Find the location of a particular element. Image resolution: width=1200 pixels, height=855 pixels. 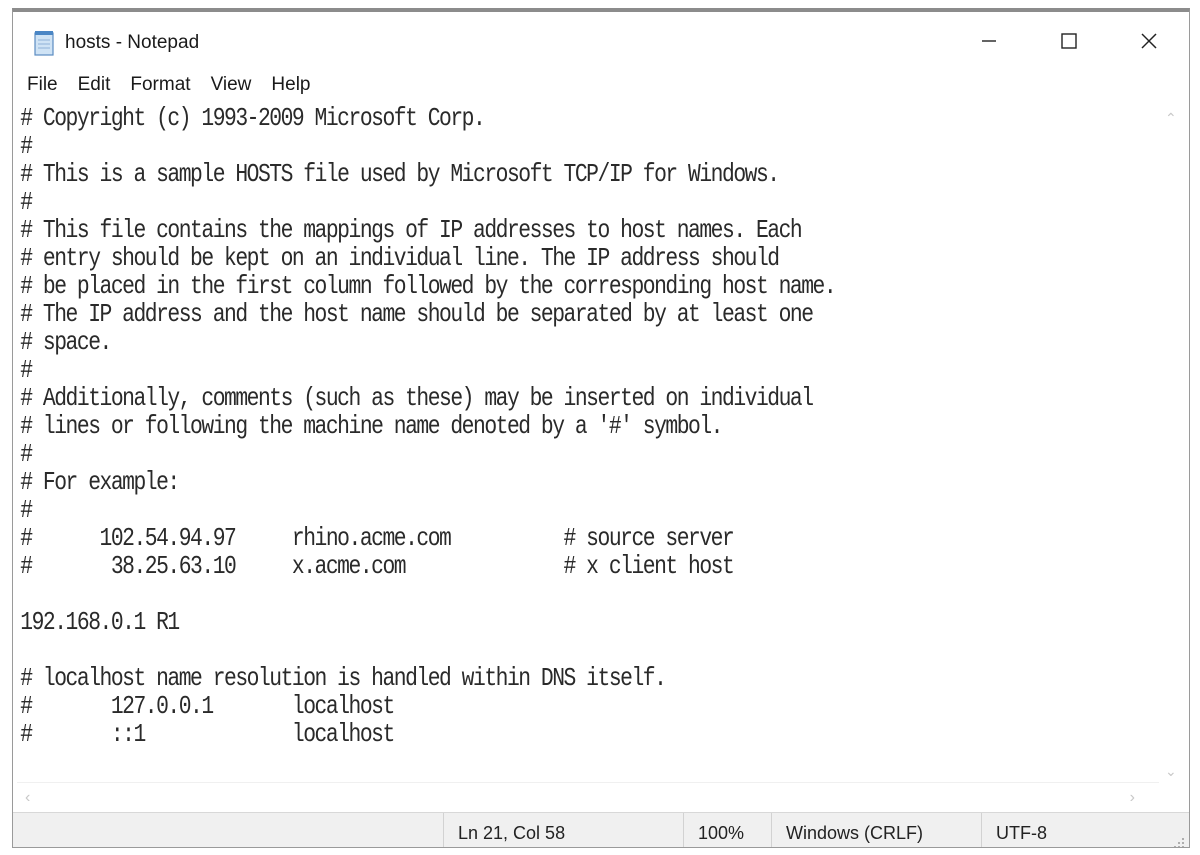

scroll-right-icon: › is located at coordinates (1132, 798).